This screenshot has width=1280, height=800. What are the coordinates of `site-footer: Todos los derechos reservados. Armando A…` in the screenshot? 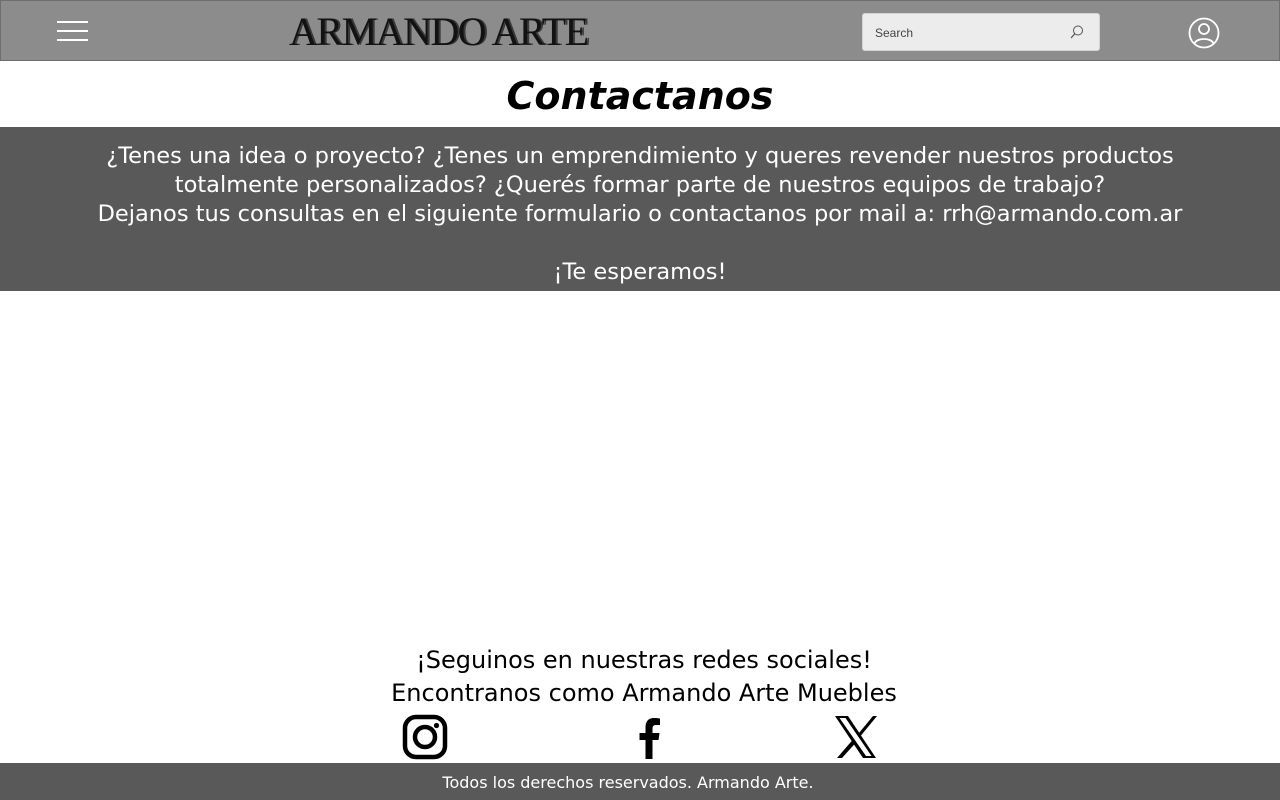 It's located at (640, 781).